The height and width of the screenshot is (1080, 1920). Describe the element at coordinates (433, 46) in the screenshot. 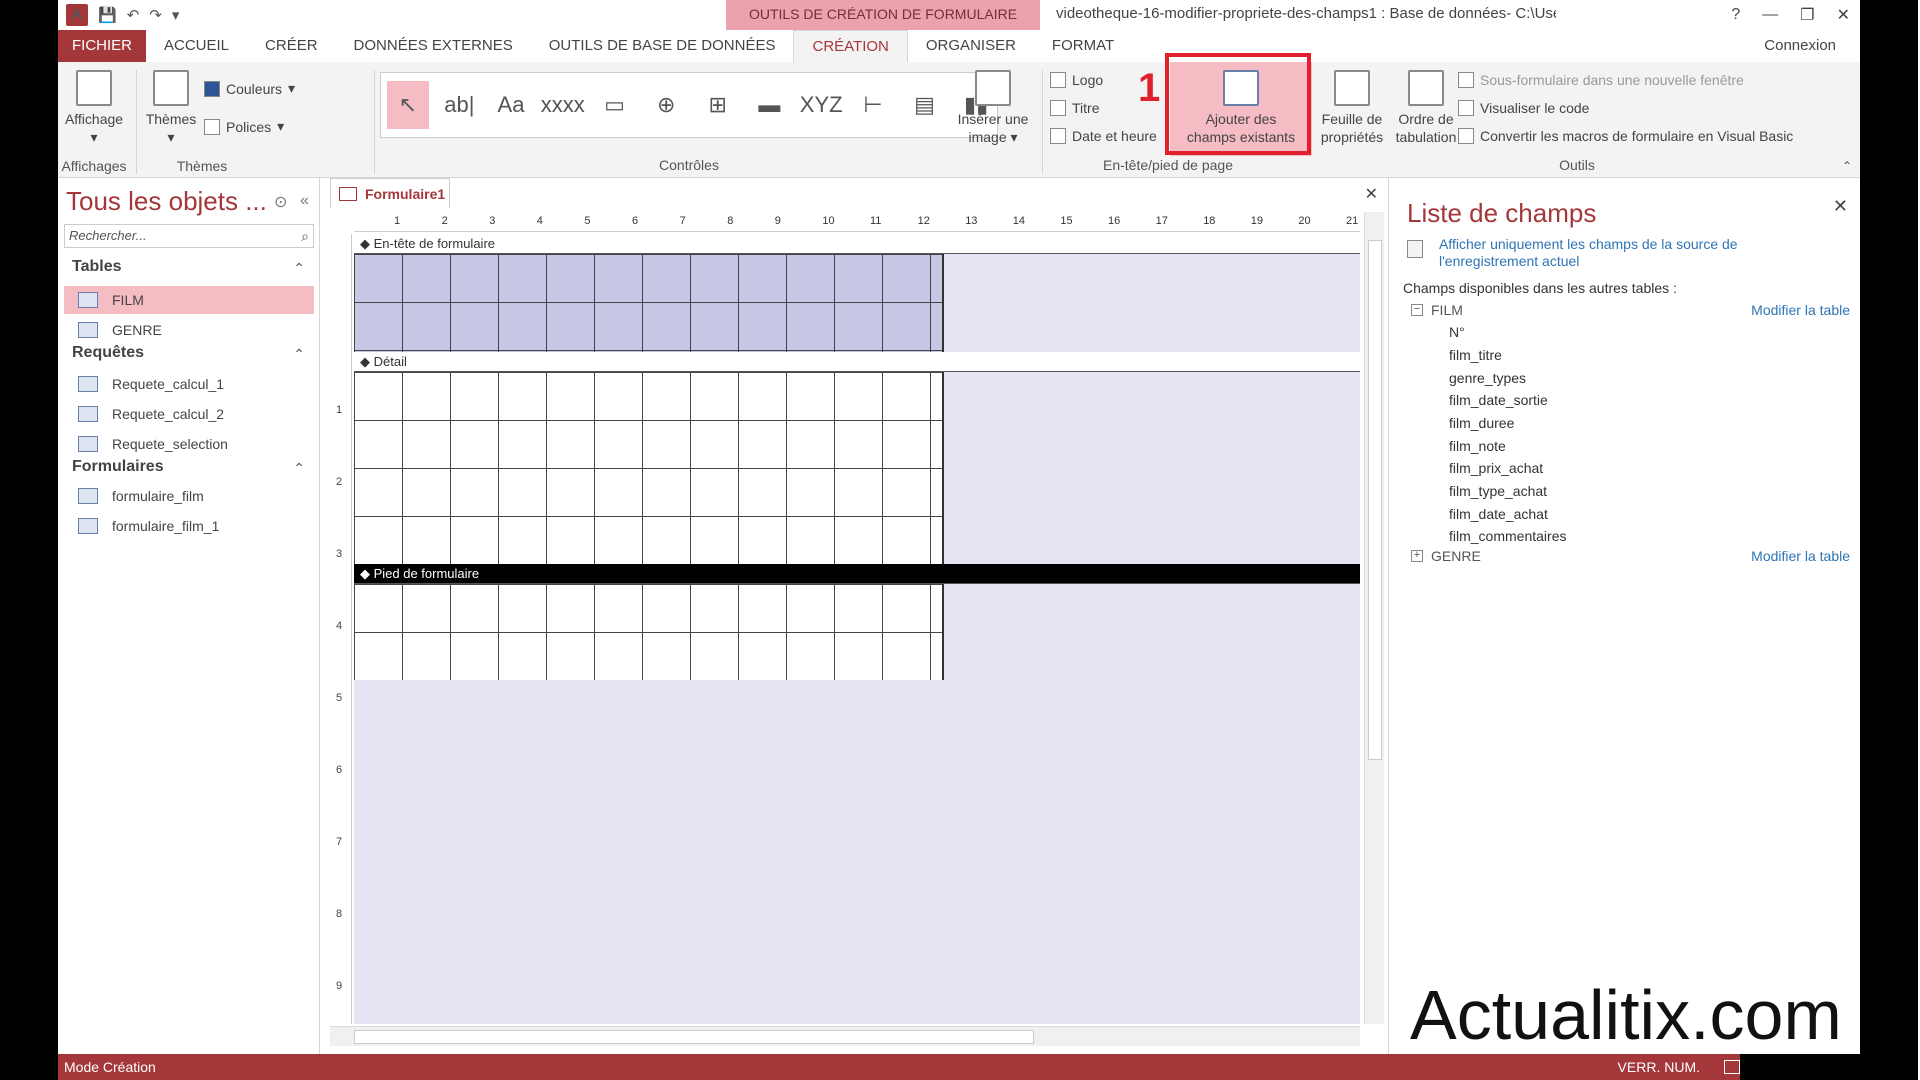

I see `tab-donnees-externes: DONNÉES EXTERNES` at that location.